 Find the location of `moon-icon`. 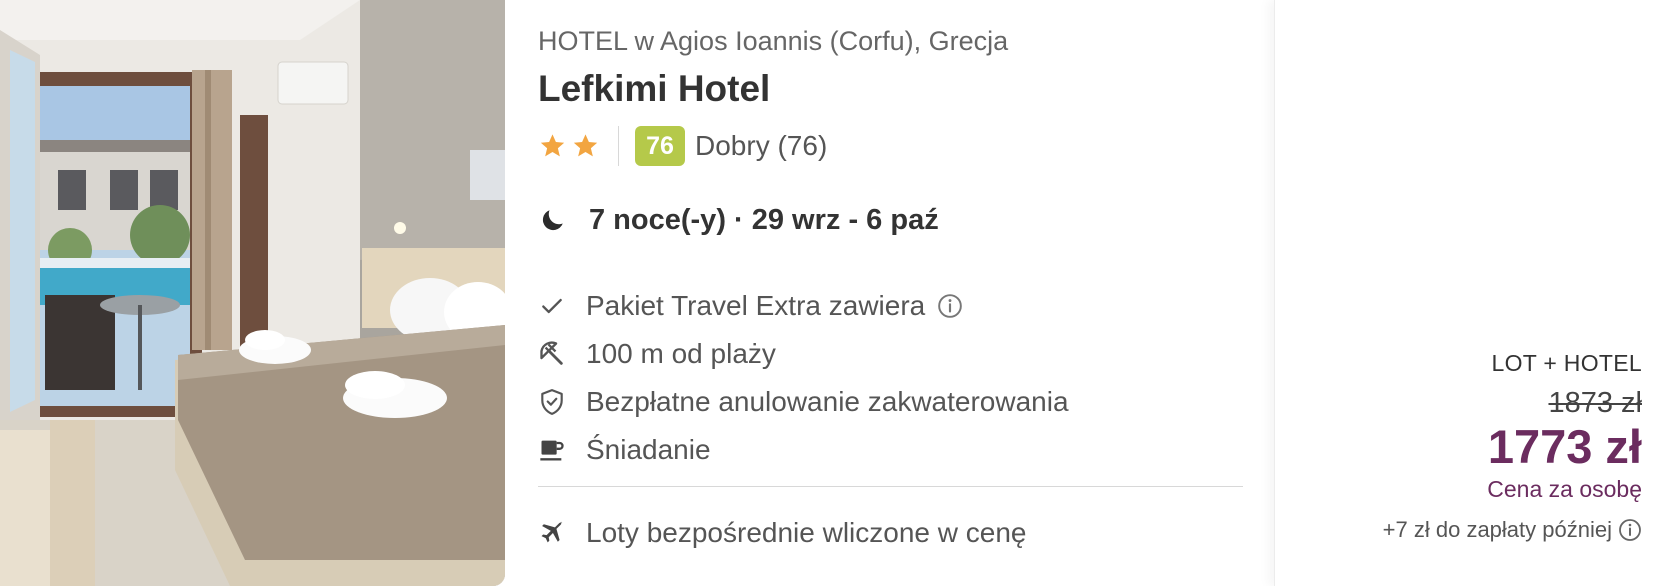

moon-icon is located at coordinates (552, 220).